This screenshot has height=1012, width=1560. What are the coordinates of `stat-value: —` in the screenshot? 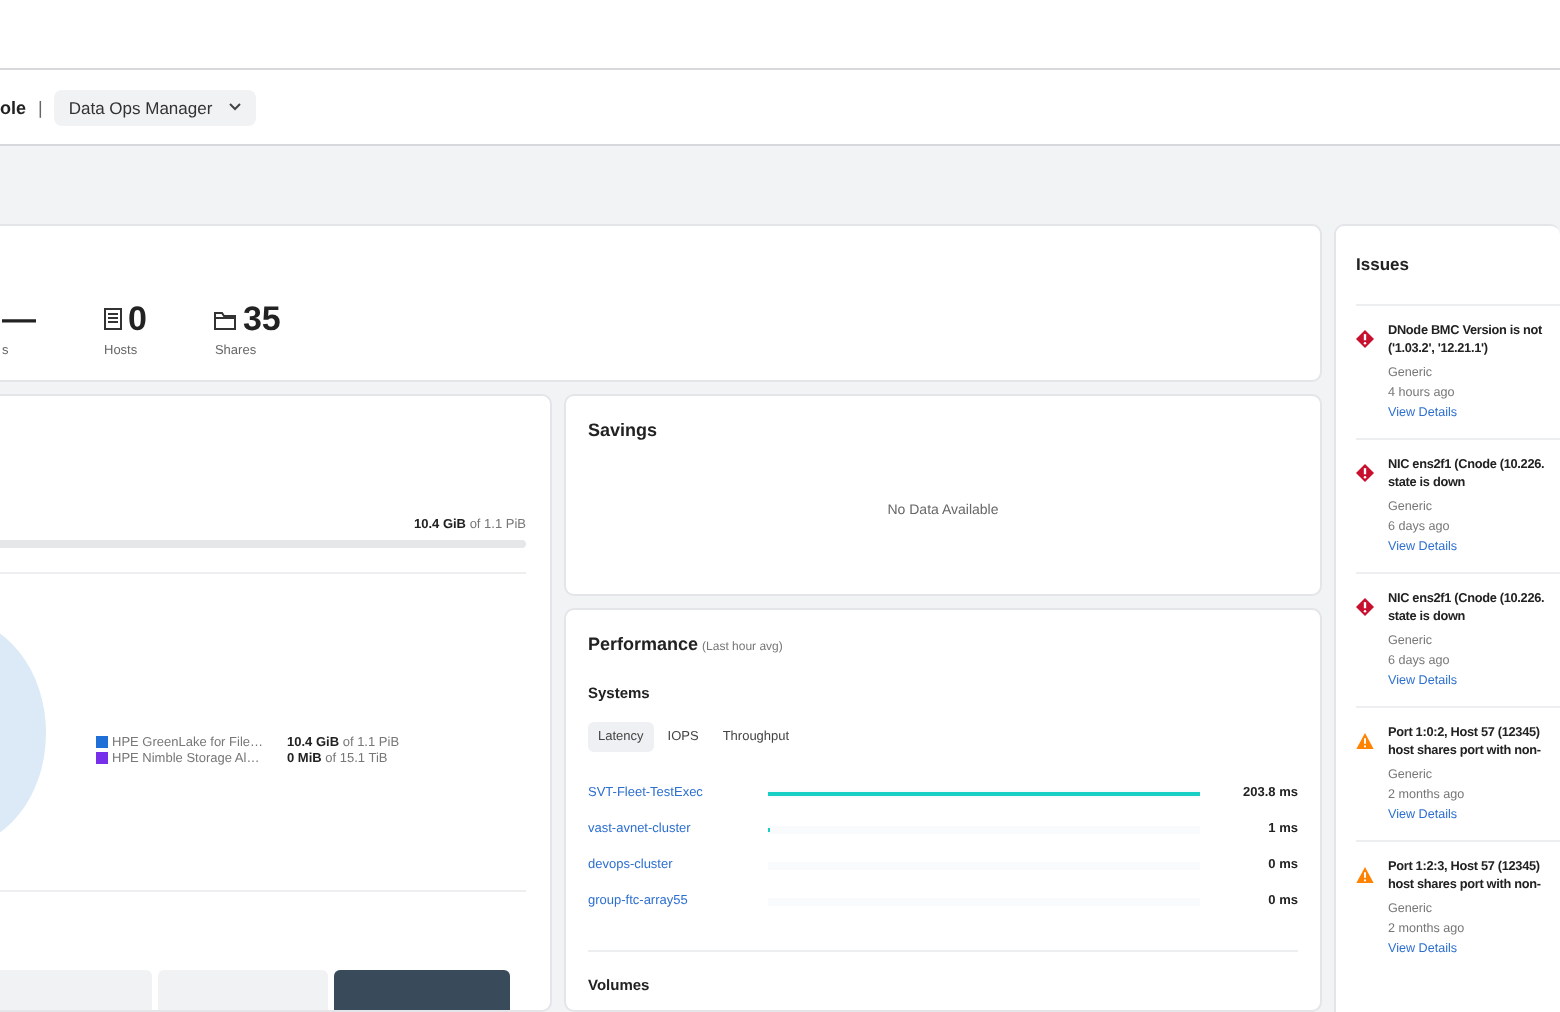 It's located at (19, 319).